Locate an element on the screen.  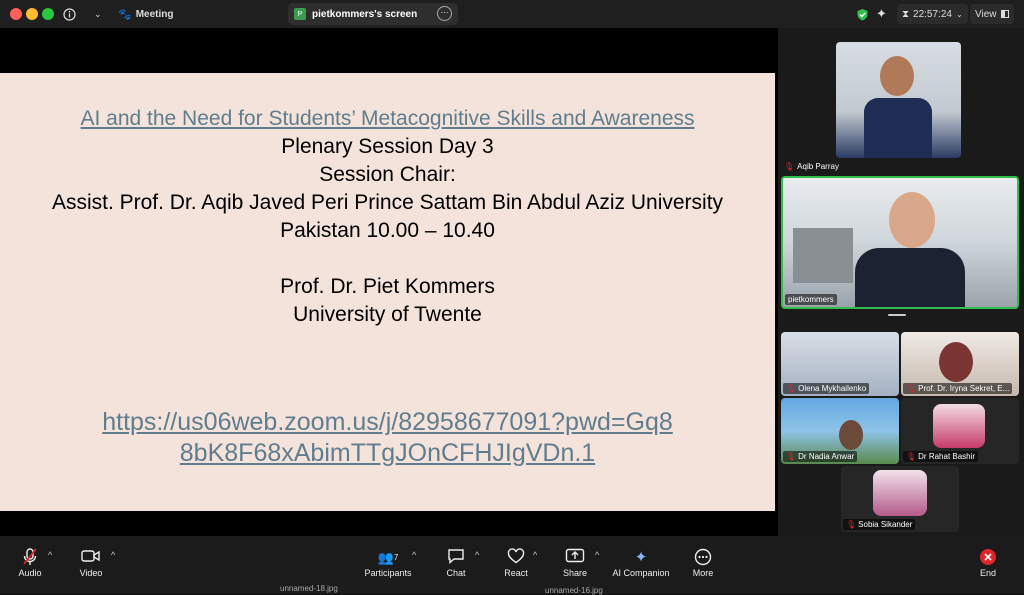
ai-companion-button: ✦ AI Companion is located at coordinates (641, 563).